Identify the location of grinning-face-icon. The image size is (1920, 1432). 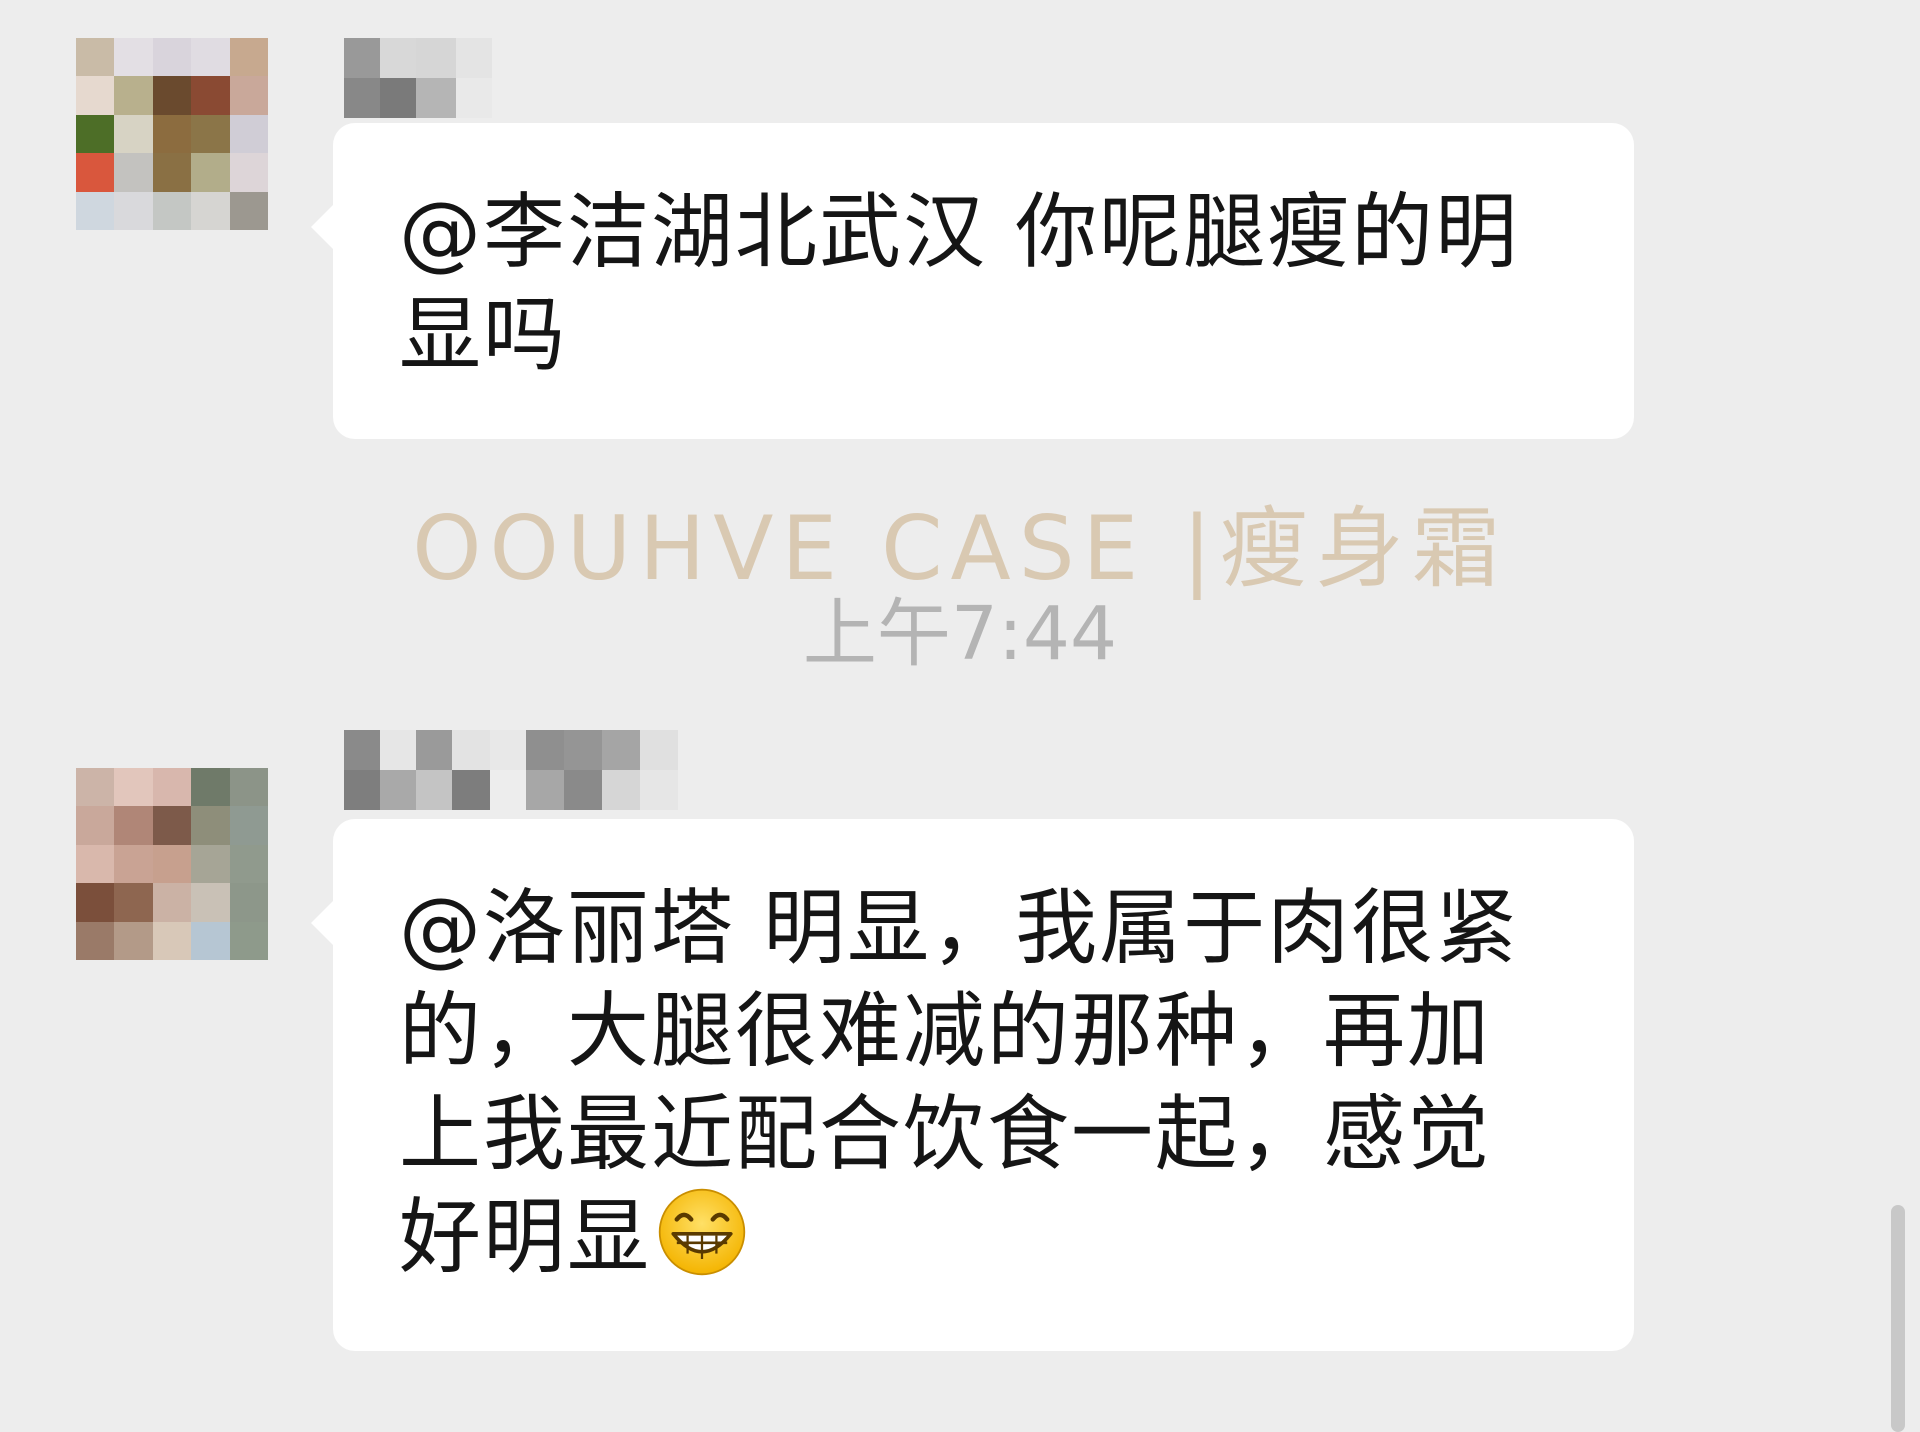
(702, 1232).